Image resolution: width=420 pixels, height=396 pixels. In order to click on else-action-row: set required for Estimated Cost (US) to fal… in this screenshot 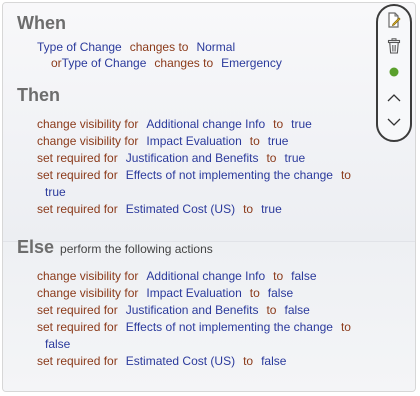, I will do `click(161, 361)`.